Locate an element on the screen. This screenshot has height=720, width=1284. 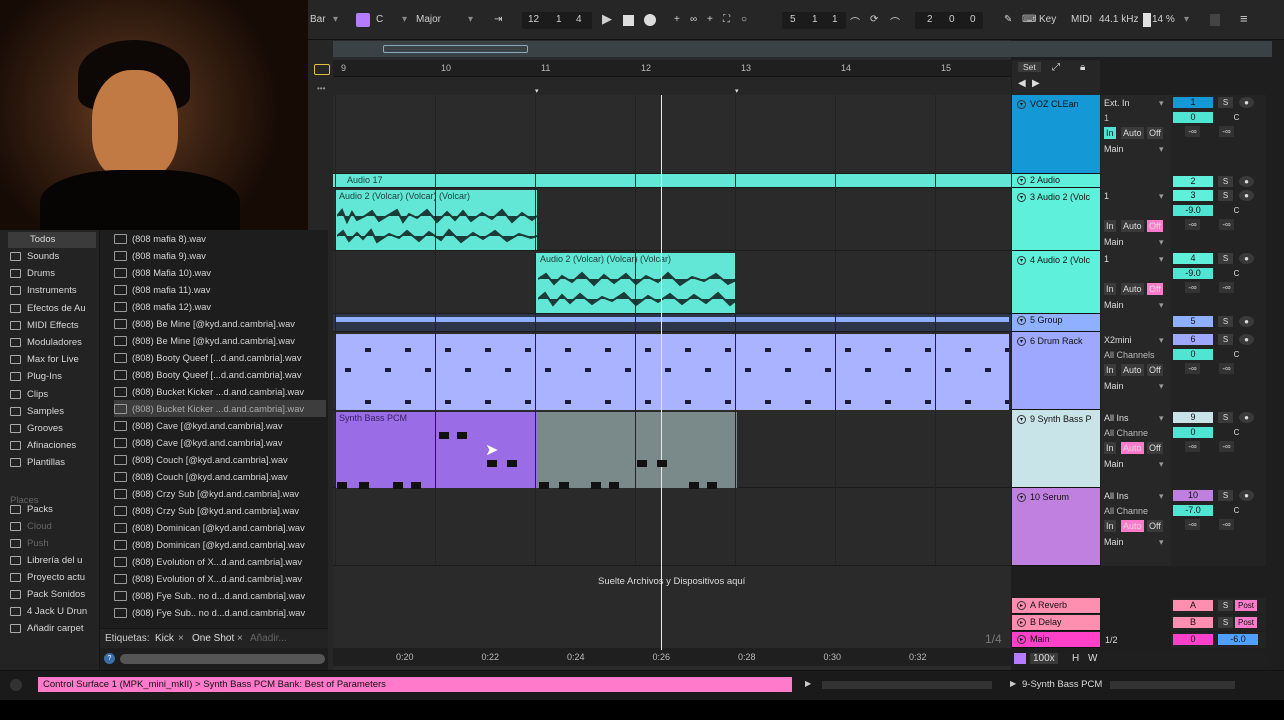
category-item: Plug-Ins is located at coordinates (36, 376).